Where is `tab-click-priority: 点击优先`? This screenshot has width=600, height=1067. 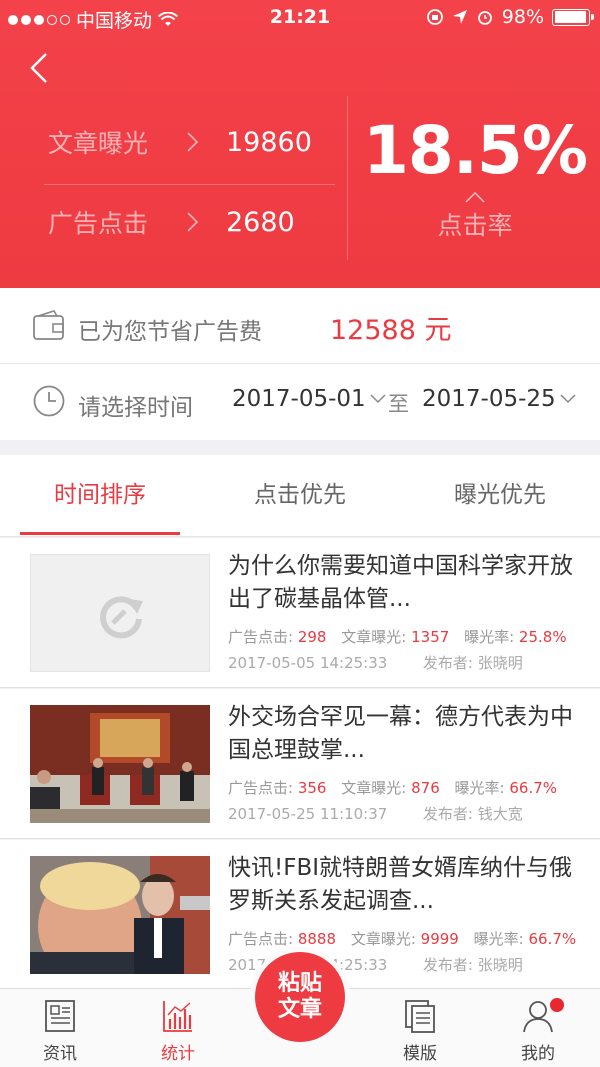
tab-click-priority: 点击优先 is located at coordinates (300, 496).